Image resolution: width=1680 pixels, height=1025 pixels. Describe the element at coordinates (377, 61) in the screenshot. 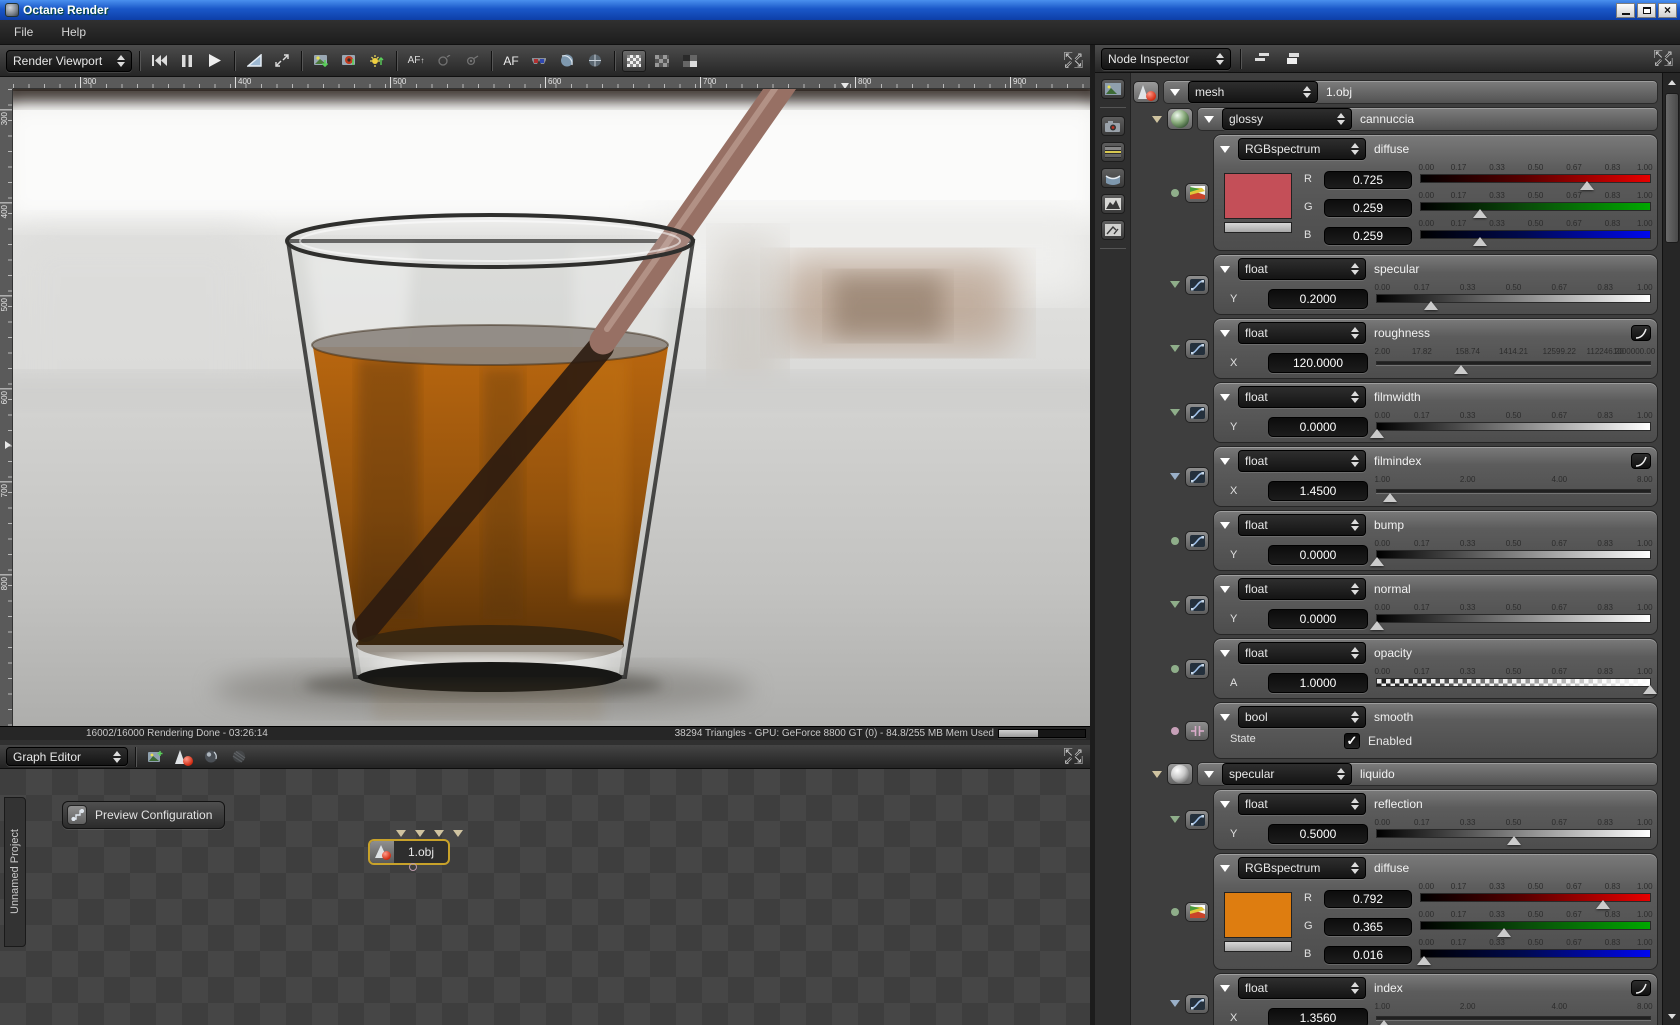

I see `light-button` at that location.